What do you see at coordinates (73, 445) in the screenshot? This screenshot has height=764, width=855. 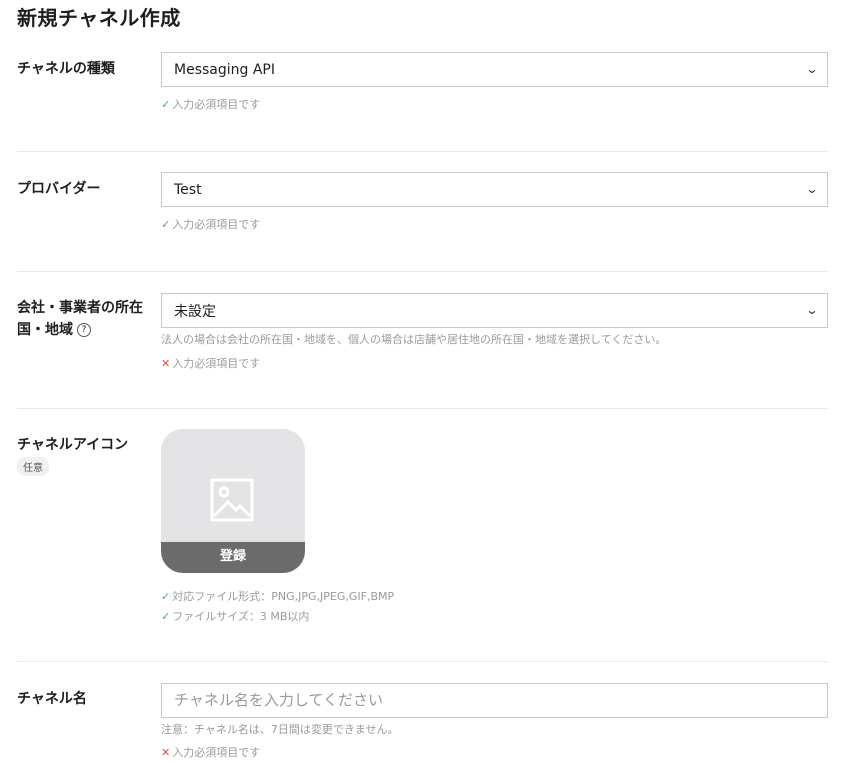 I see `channel-icon-label: チャネルアイコン` at bounding box center [73, 445].